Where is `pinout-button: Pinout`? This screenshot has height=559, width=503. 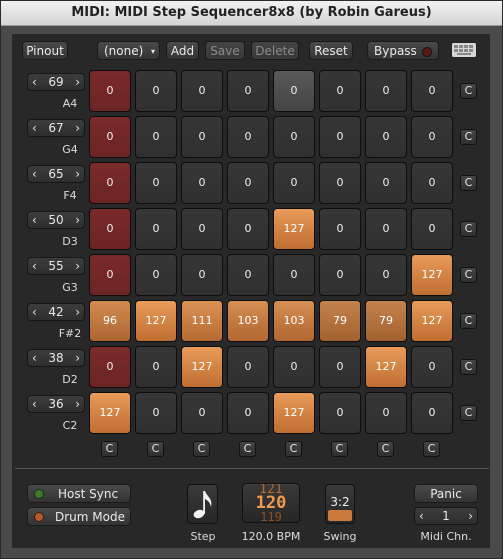 pinout-button: Pinout is located at coordinates (45, 50).